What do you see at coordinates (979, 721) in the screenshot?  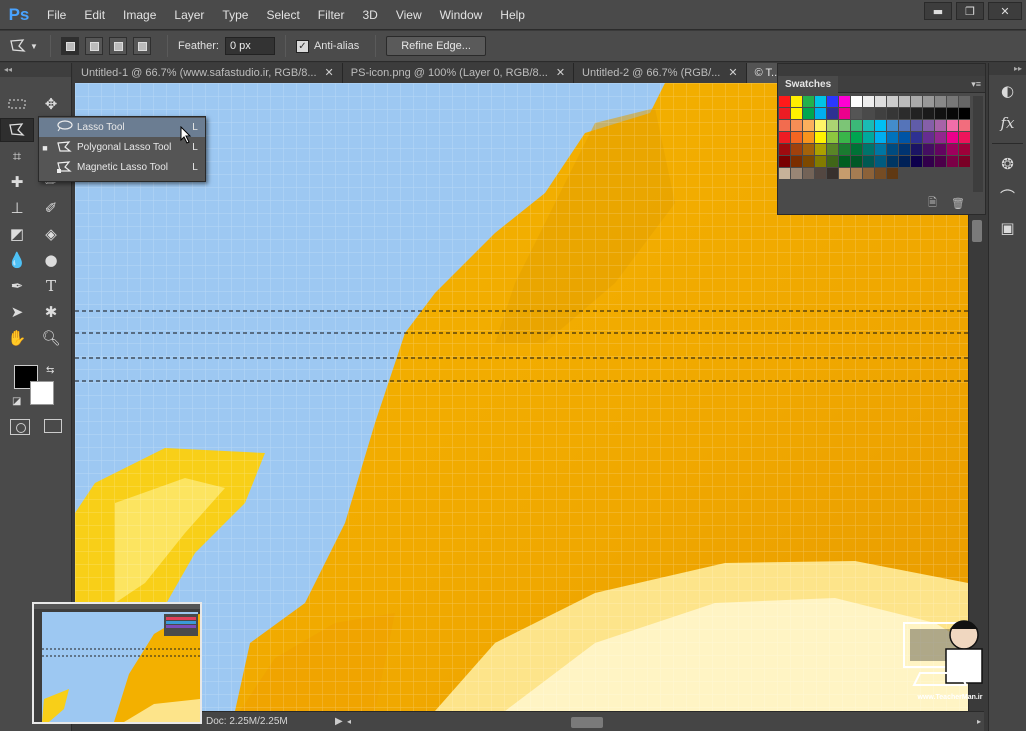 I see `scroll-right-icon: ▸` at bounding box center [979, 721].